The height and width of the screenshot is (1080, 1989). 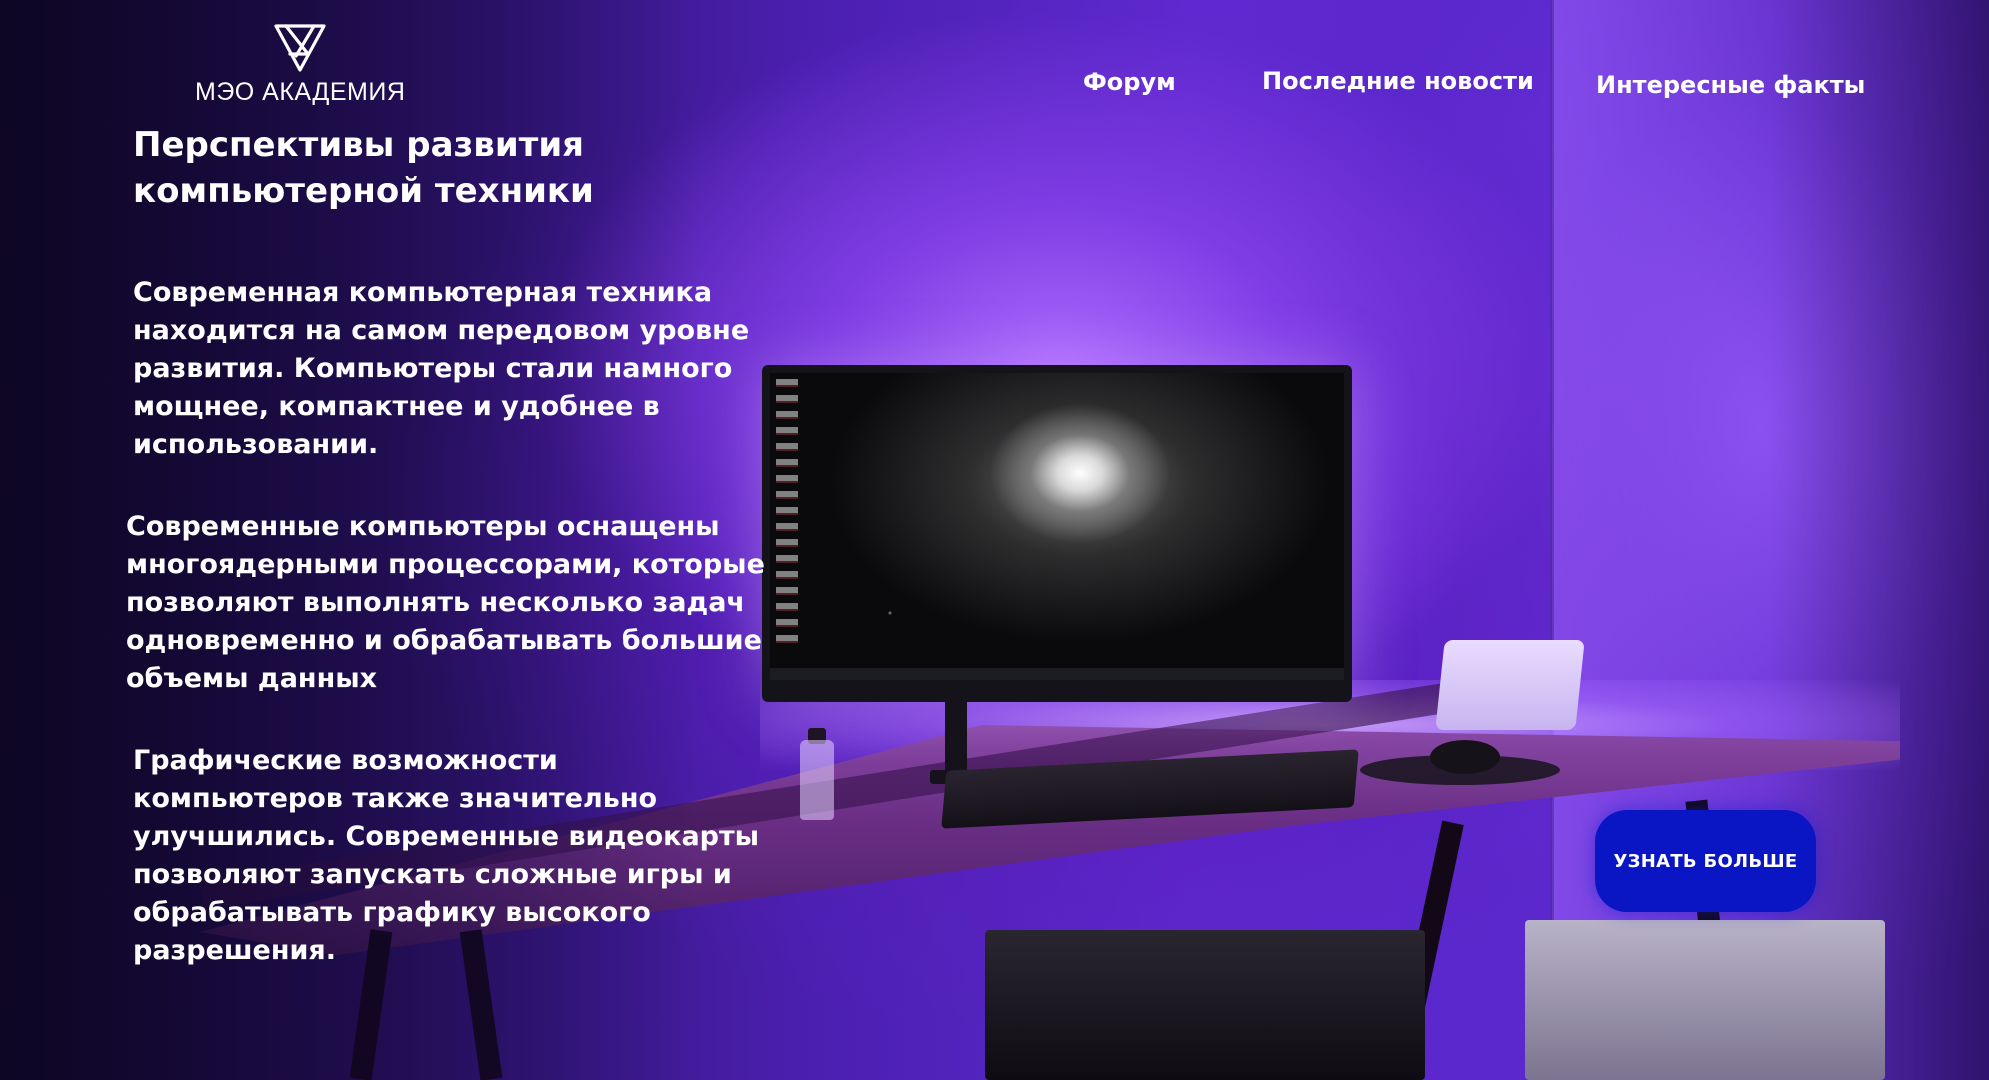 What do you see at coordinates (1057, 674) in the screenshot?
I see `taskbar` at bounding box center [1057, 674].